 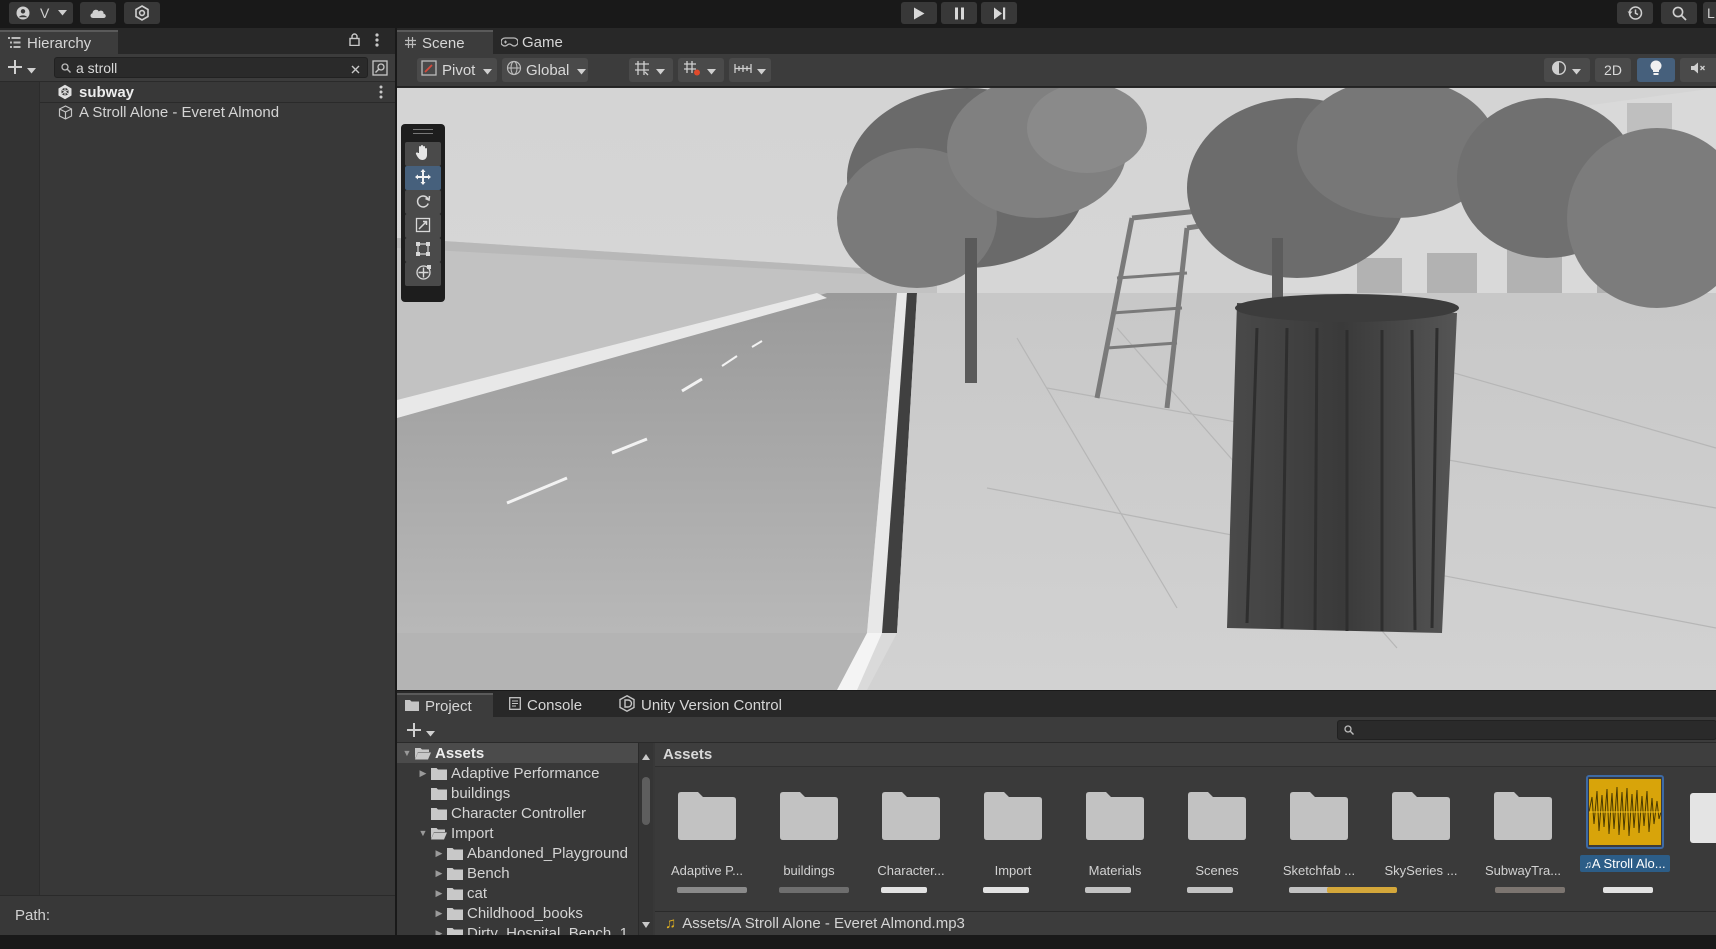 I want to click on services-button, so click(x=142, y=13).